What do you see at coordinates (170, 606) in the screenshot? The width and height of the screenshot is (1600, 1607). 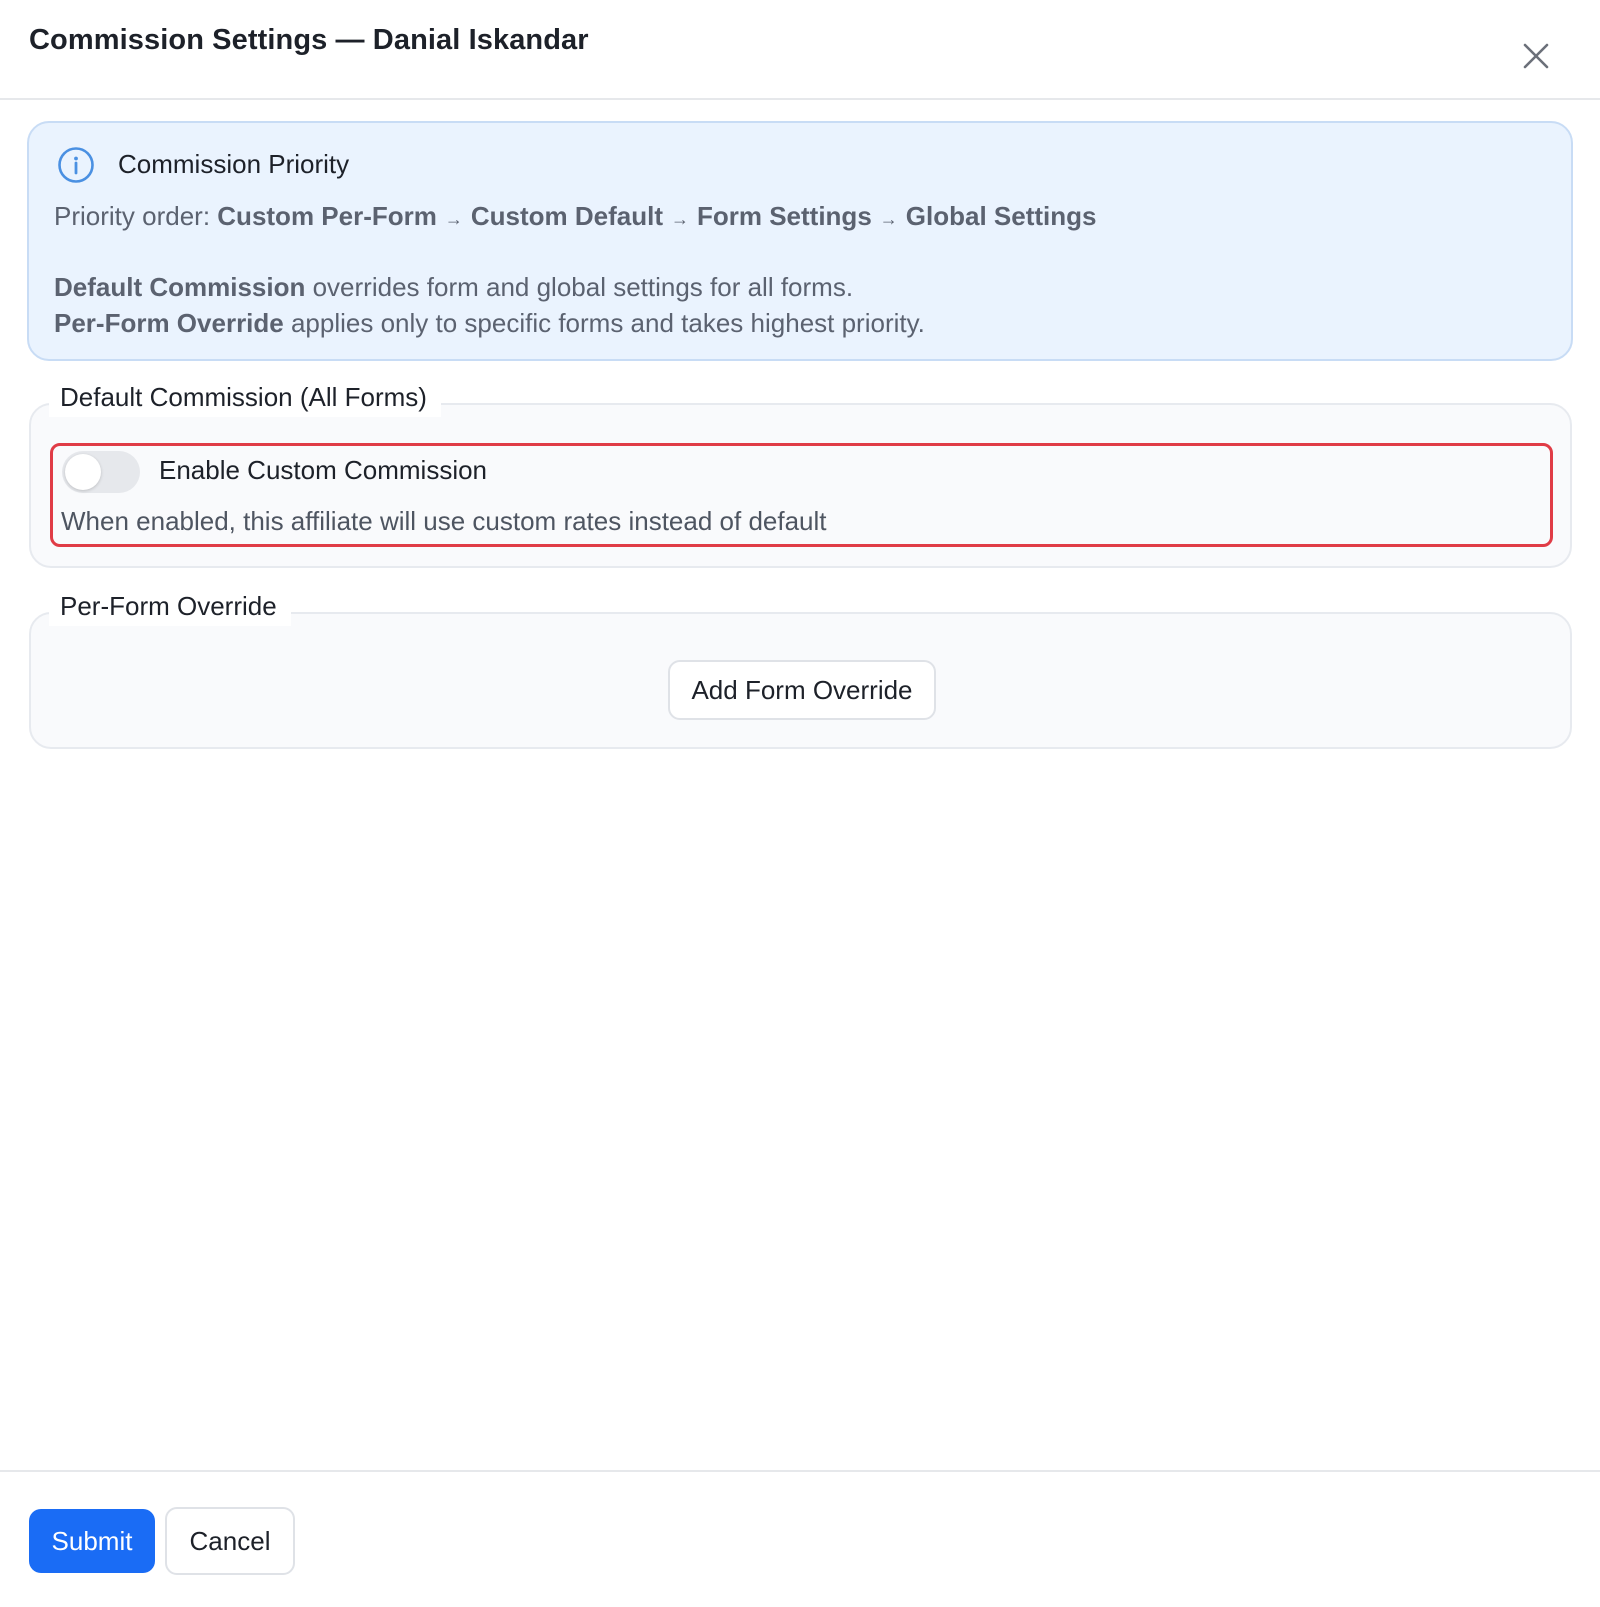 I see `per-form-override-legend: Per-Form Override` at bounding box center [170, 606].